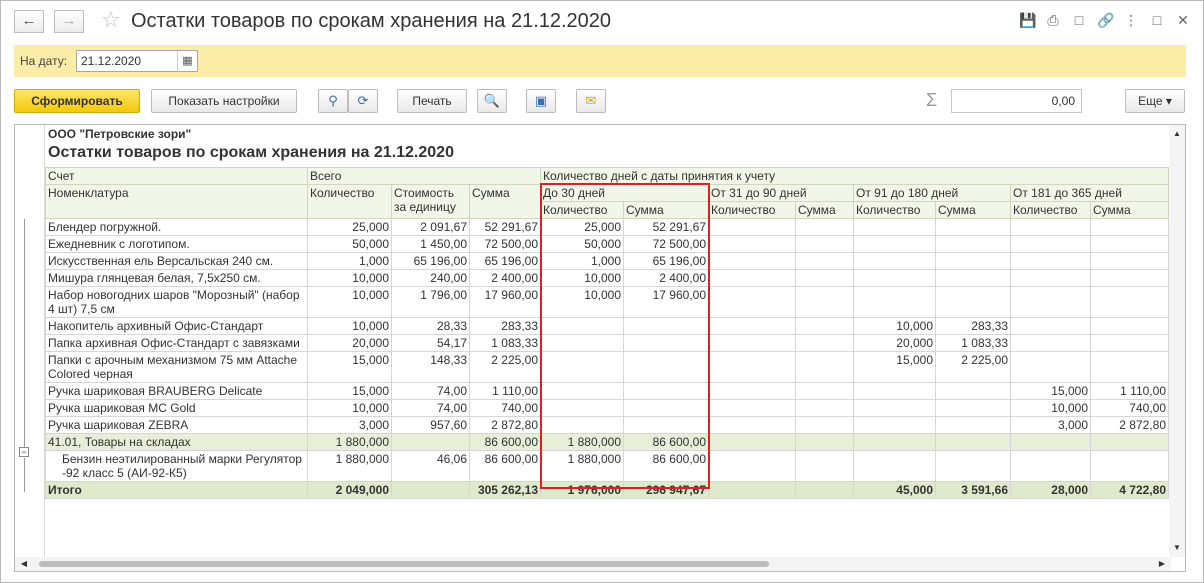 The width and height of the screenshot is (1204, 583). I want to click on save-icon: 💾, so click(1027, 20).